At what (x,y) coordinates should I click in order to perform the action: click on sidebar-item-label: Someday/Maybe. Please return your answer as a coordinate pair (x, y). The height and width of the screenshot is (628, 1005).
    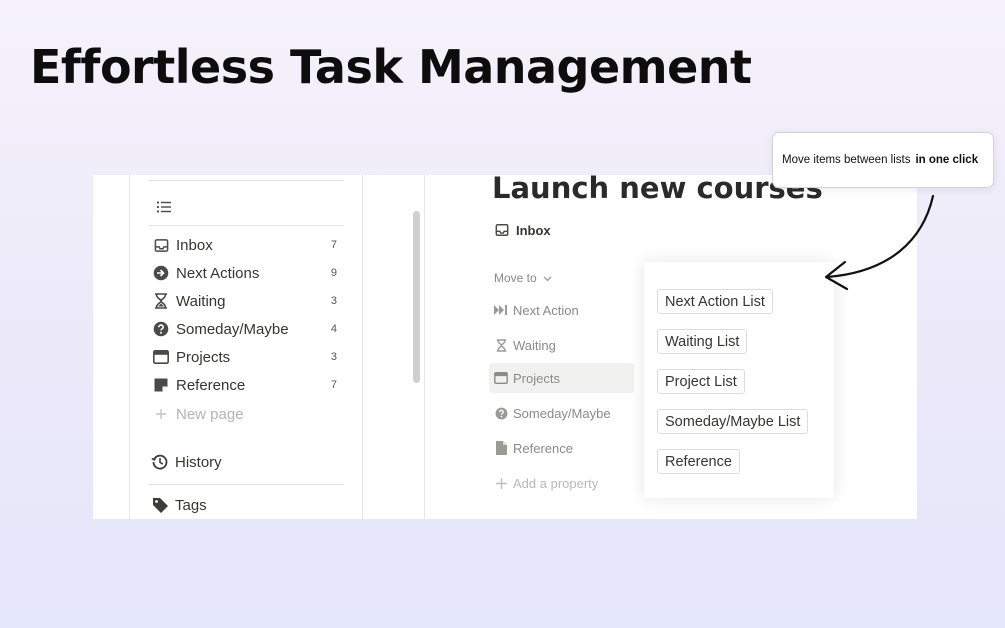
    Looking at the image, I should click on (232, 329).